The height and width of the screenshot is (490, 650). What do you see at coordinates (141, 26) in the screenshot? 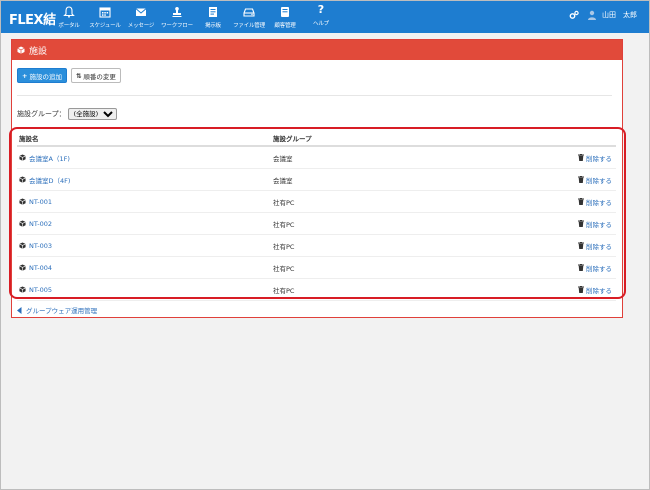
I see `nav-message-label: メッセージ` at bounding box center [141, 26].